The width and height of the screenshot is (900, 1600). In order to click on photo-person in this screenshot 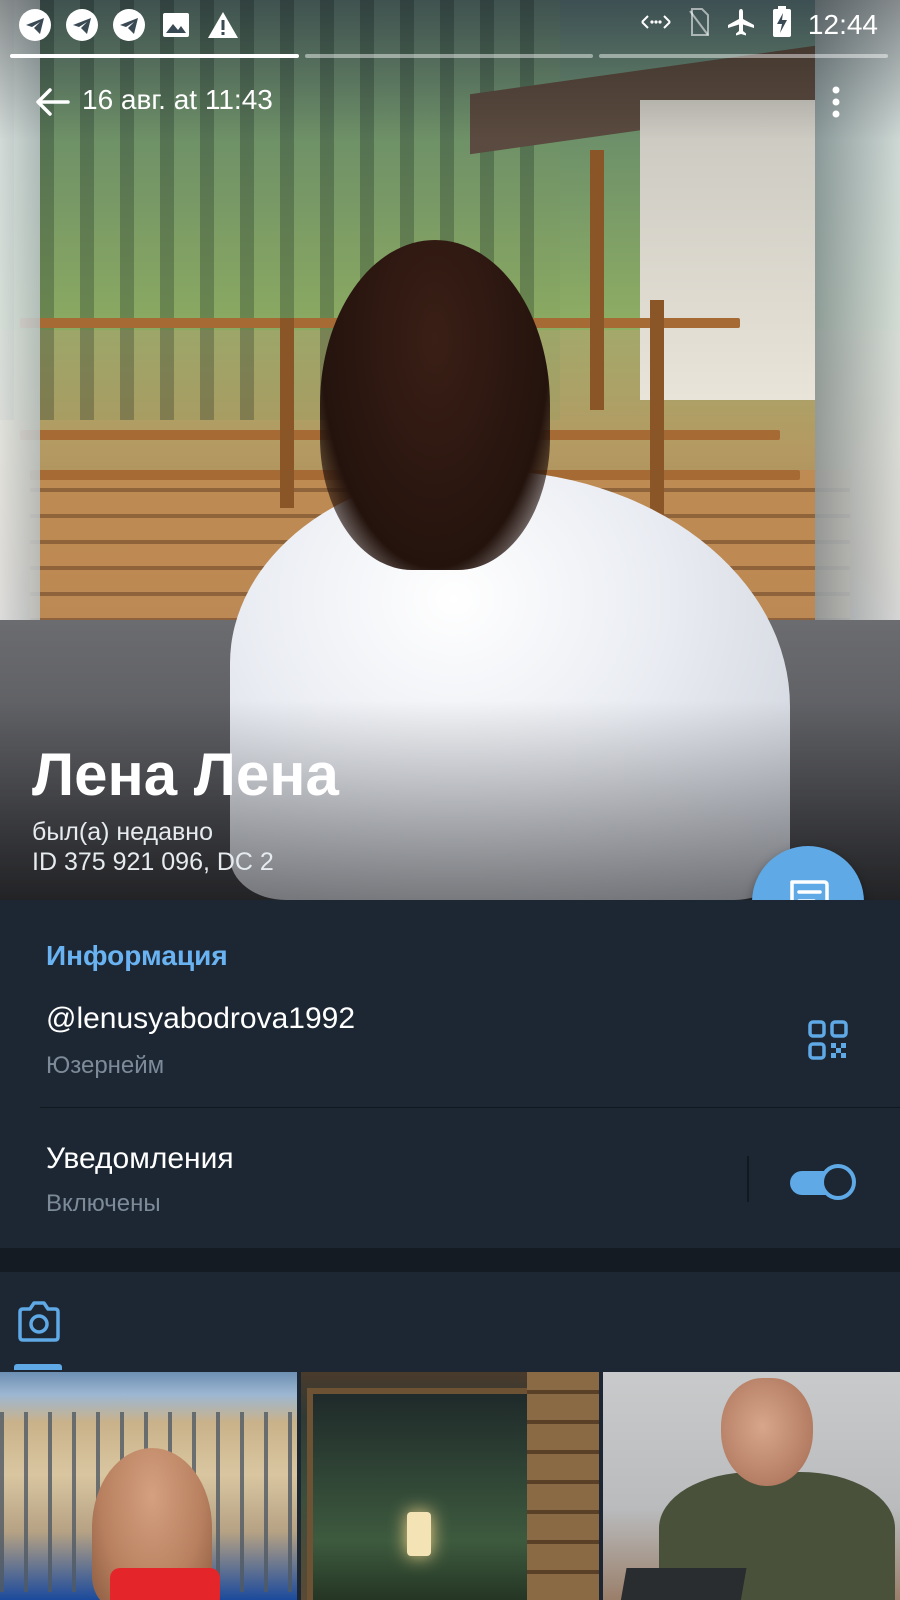, I will do `click(435, 405)`.